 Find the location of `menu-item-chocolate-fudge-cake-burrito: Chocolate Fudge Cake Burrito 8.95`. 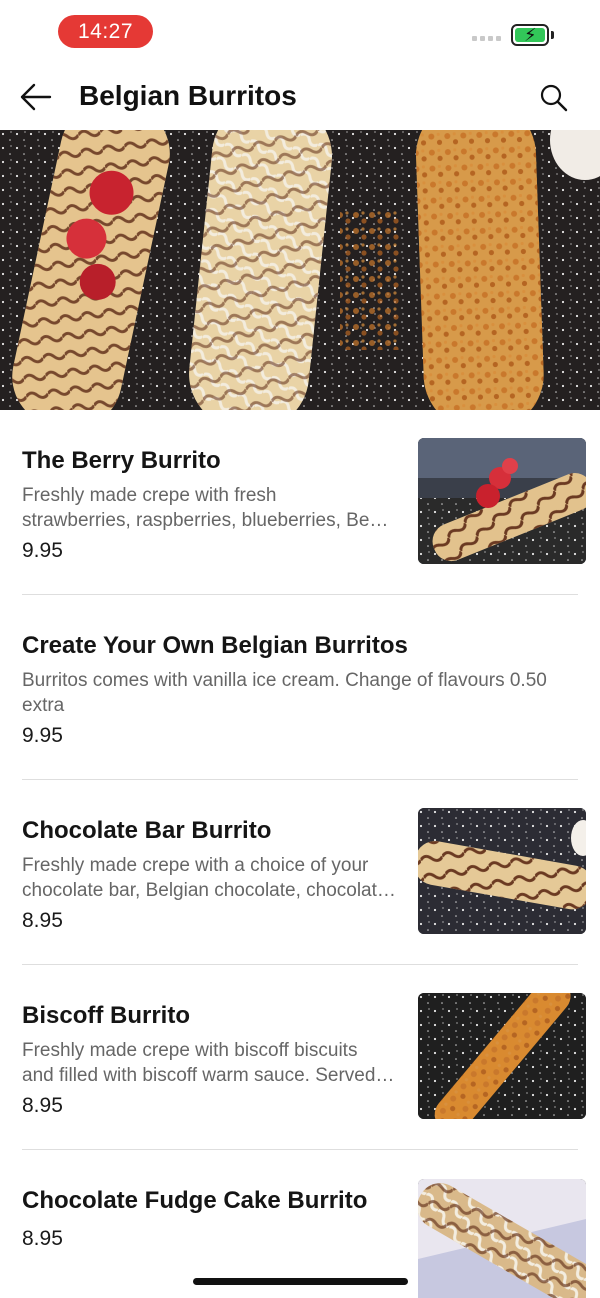

menu-item-chocolate-fudge-cake-burrito: Chocolate Fudge Cake Burrito 8.95 is located at coordinates (304, 1224).